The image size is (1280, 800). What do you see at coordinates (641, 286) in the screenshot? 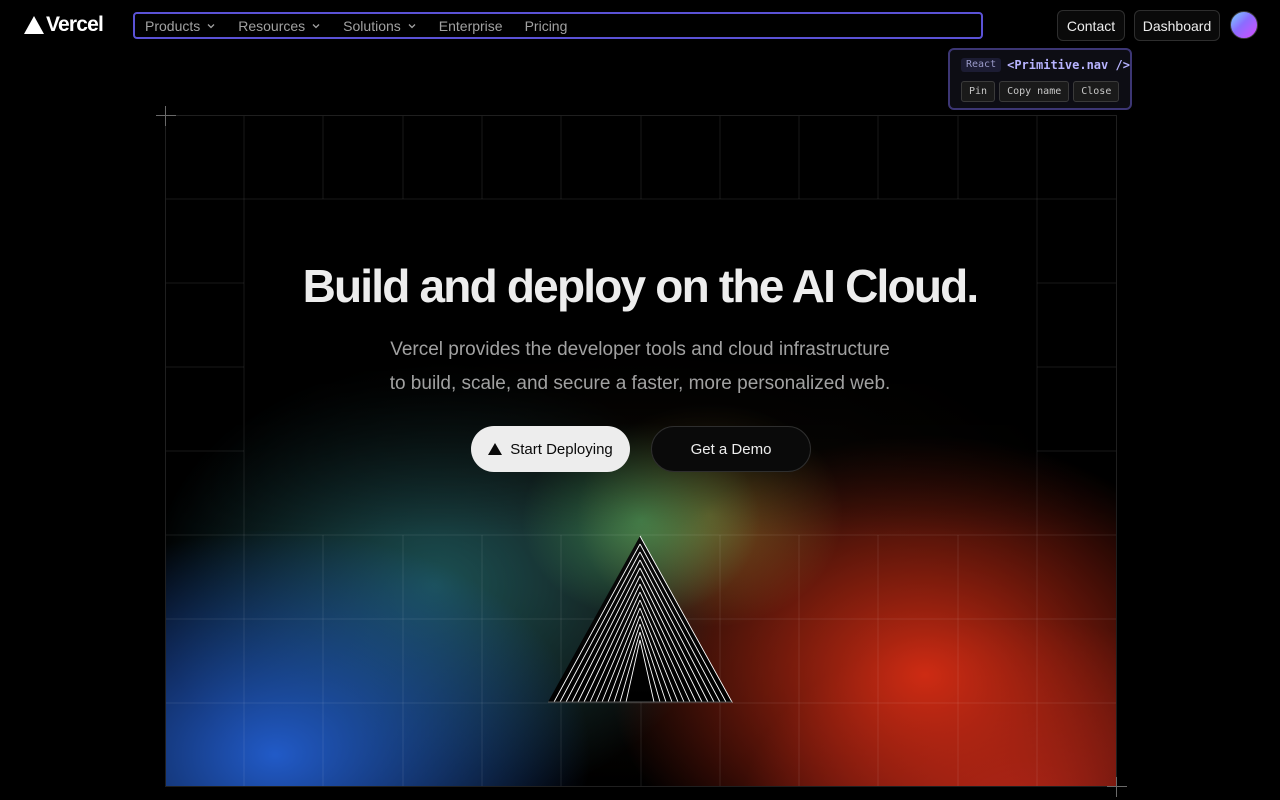
I see `hero-headline: Build and deploy on the AI Cloud.` at bounding box center [641, 286].